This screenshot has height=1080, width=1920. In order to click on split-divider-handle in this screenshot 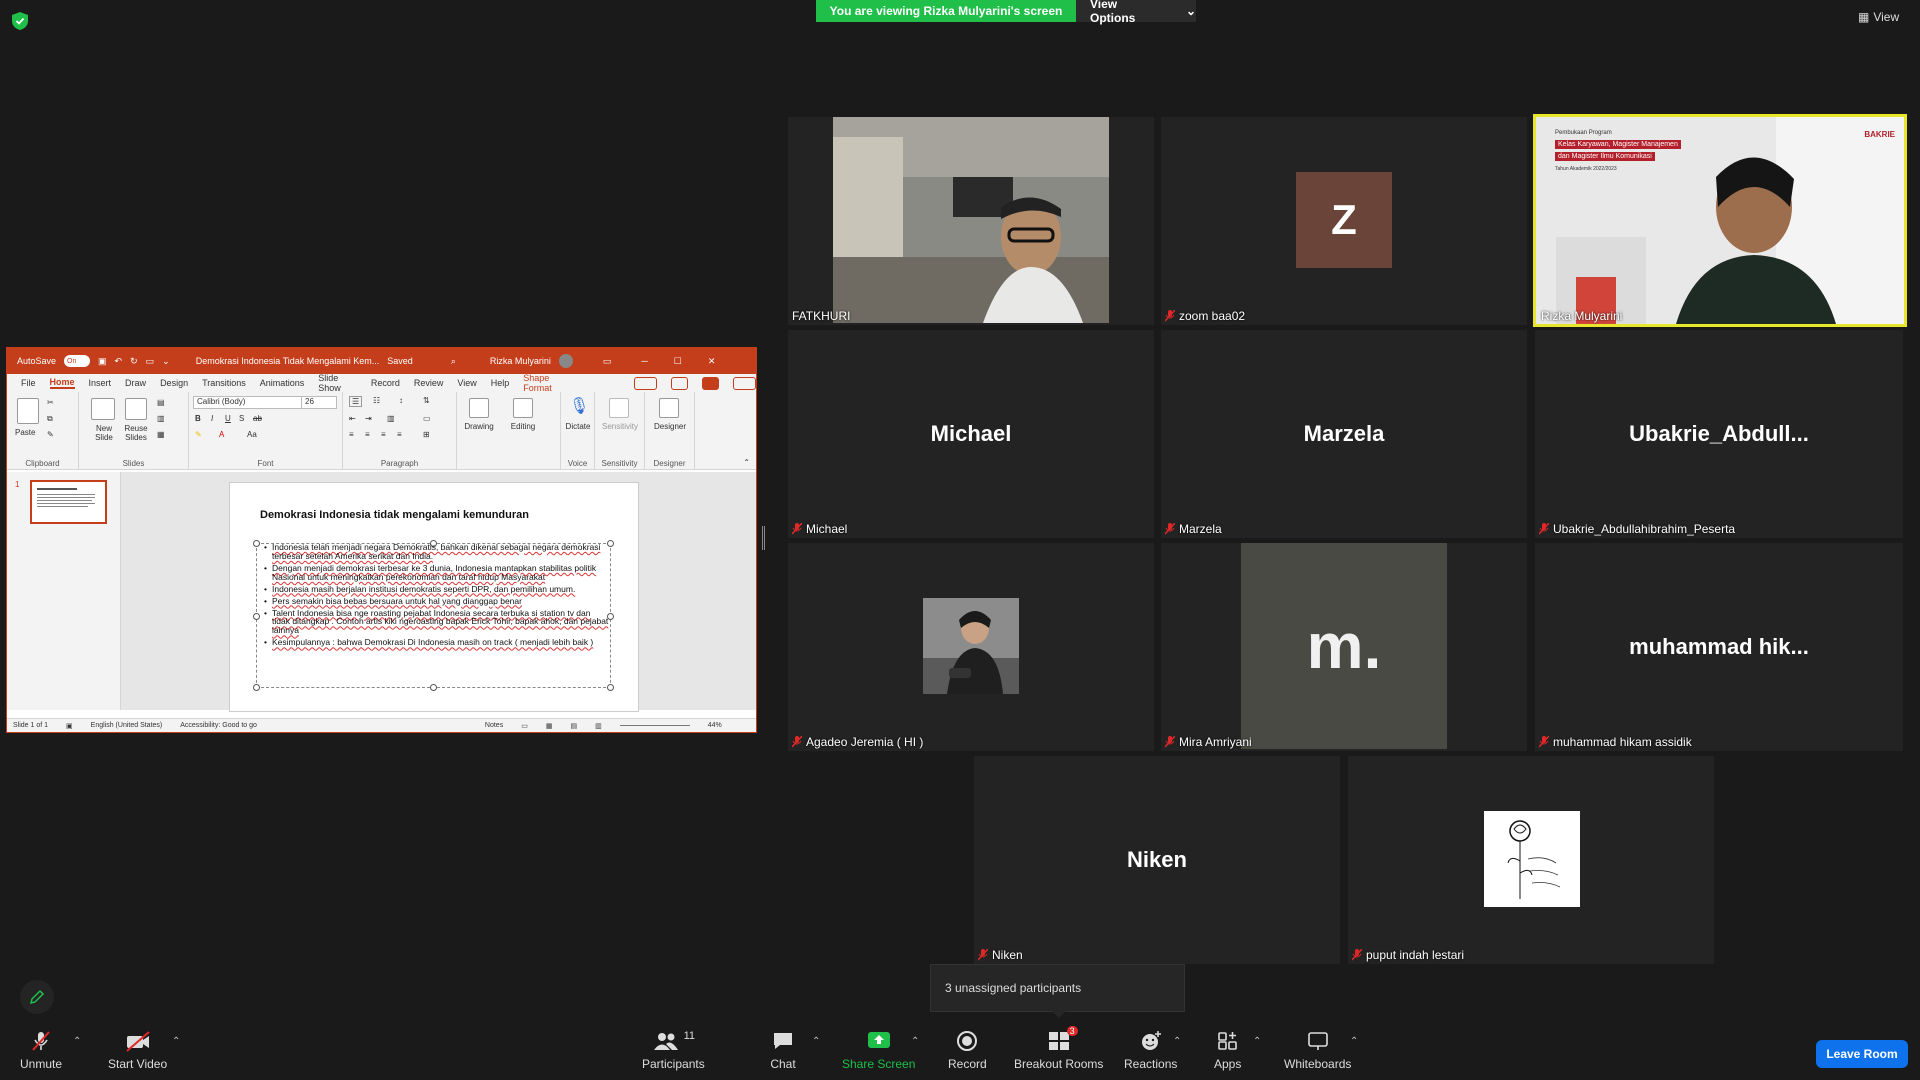, I will do `click(763, 538)`.